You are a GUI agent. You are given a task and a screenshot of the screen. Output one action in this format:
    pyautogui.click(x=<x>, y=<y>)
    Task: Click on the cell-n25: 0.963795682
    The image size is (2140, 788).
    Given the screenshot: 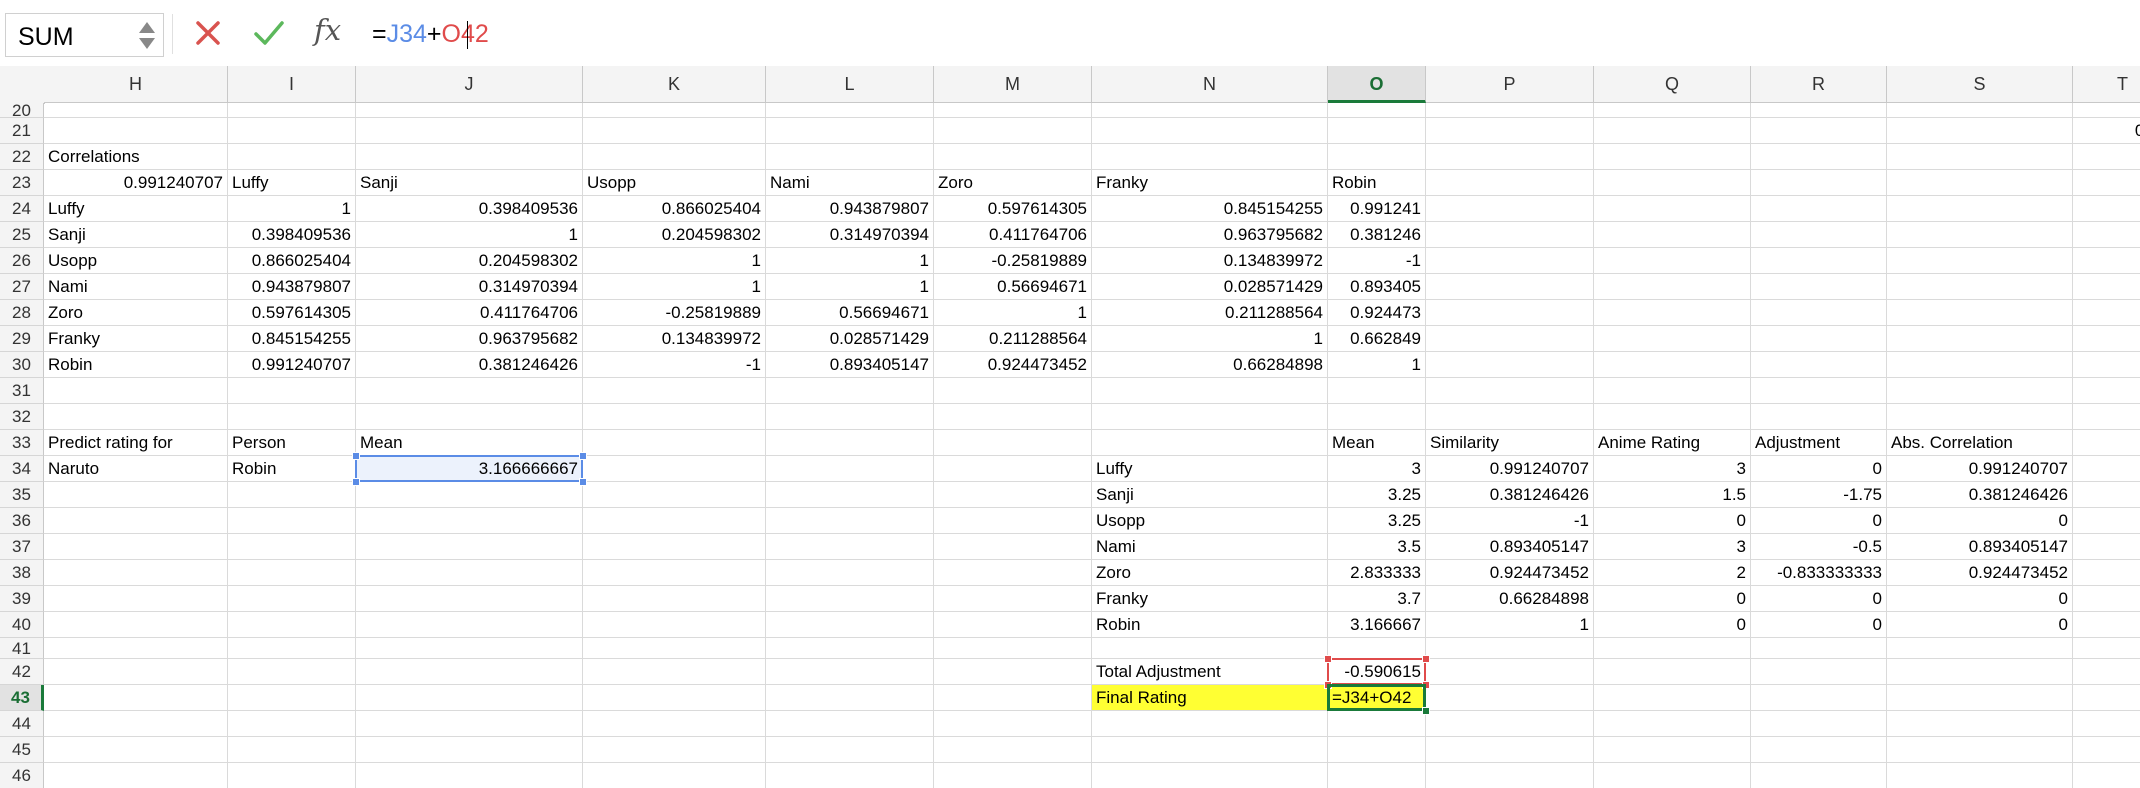 What is the action you would take?
    pyautogui.click(x=1210, y=235)
    